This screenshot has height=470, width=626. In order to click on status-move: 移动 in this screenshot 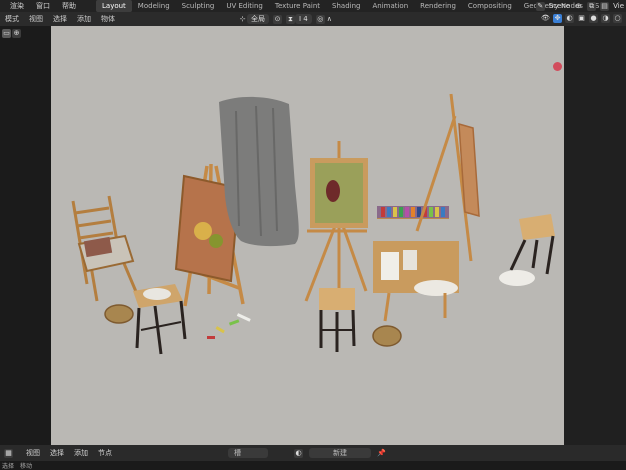, I will do `click(26, 466)`.